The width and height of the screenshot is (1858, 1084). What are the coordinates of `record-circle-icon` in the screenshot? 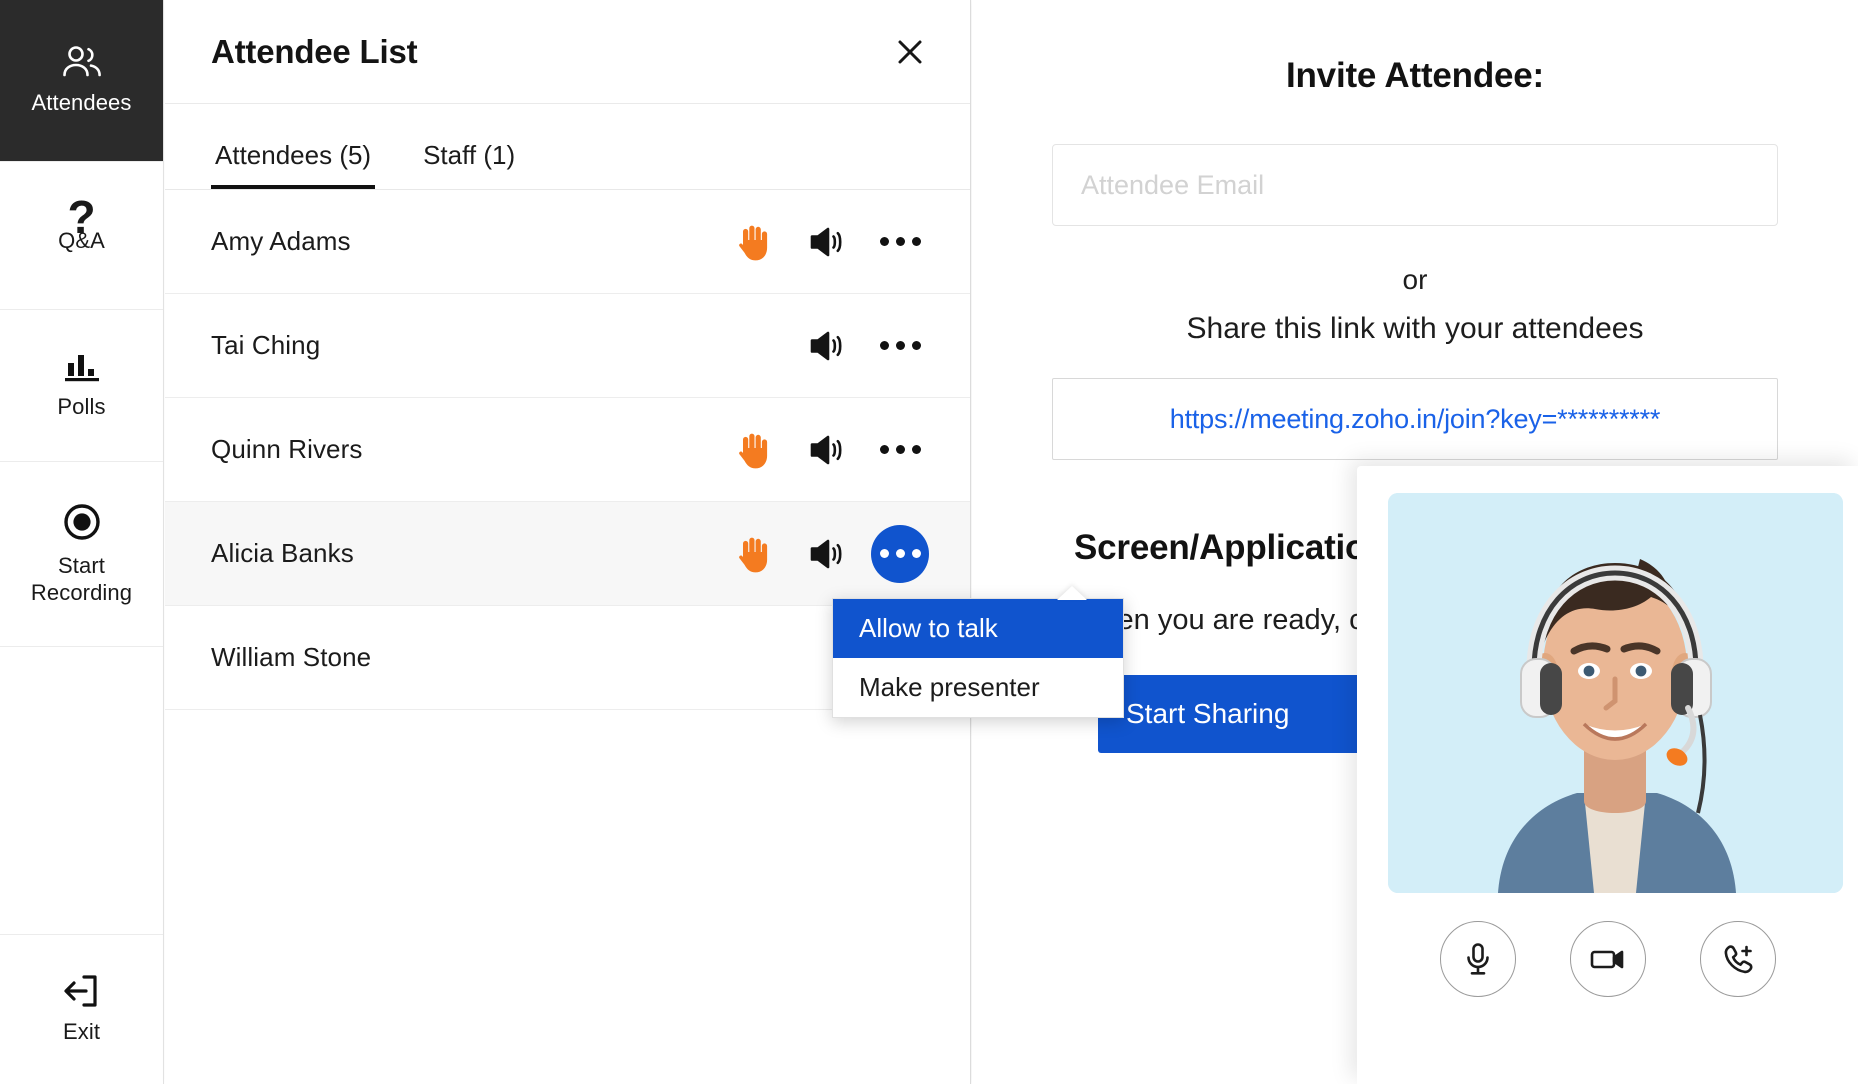 It's located at (82, 522).